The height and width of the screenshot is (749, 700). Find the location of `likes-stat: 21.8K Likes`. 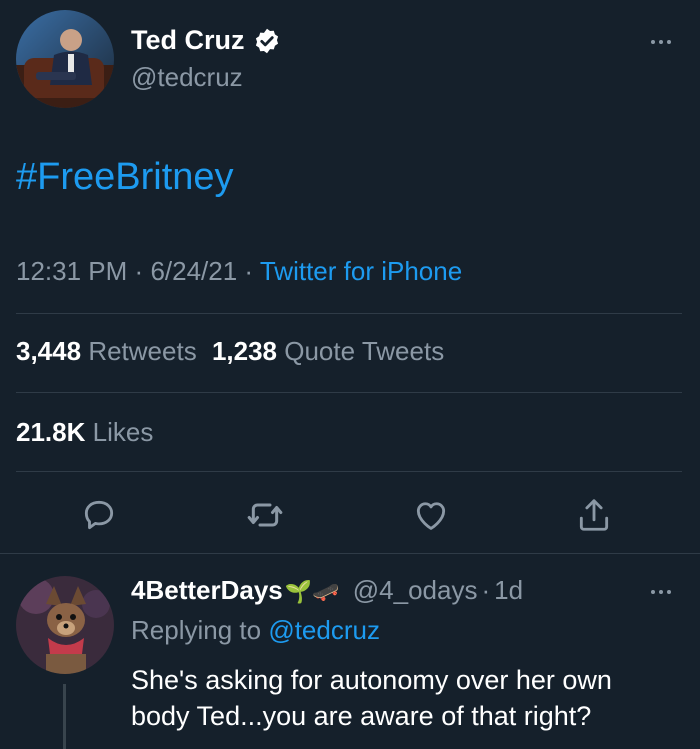

likes-stat: 21.8K Likes is located at coordinates (84, 432).